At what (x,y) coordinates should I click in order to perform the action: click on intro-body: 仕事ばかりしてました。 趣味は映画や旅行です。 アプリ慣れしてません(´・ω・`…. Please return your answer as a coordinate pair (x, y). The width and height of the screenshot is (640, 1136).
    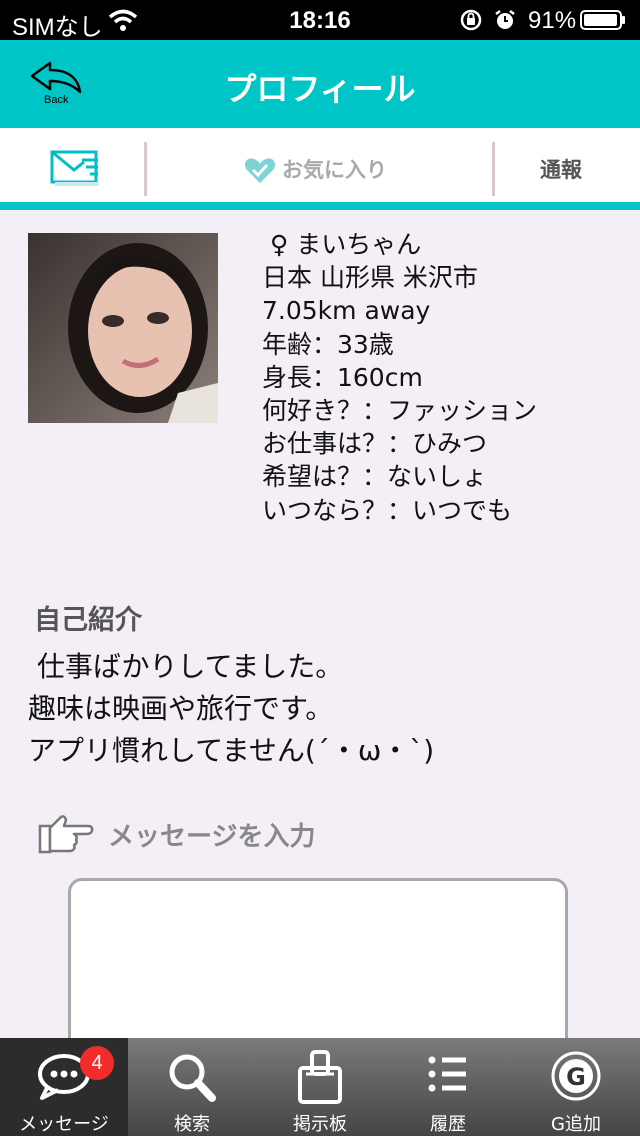
    Looking at the image, I should click on (231, 708).